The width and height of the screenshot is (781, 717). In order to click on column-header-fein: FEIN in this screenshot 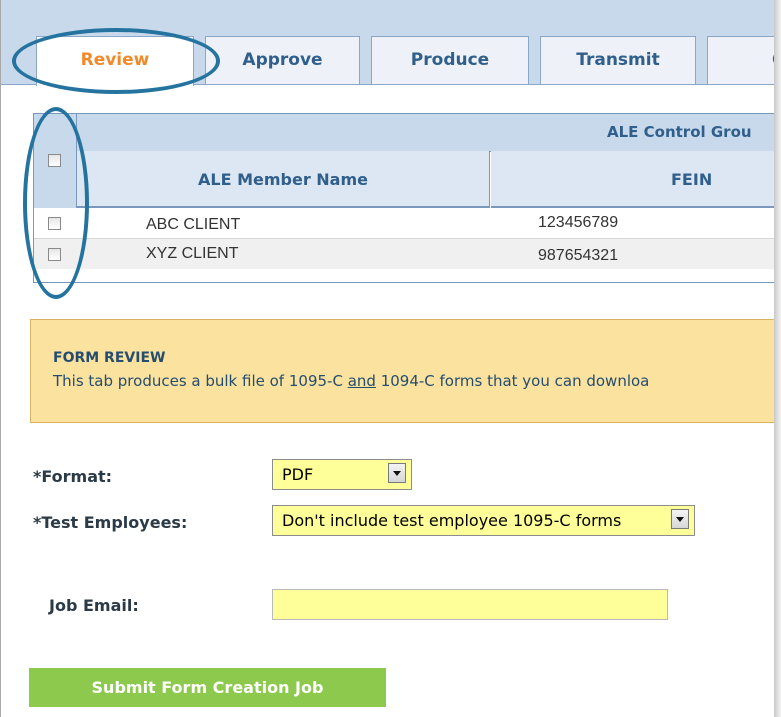, I will do `click(632, 179)`.